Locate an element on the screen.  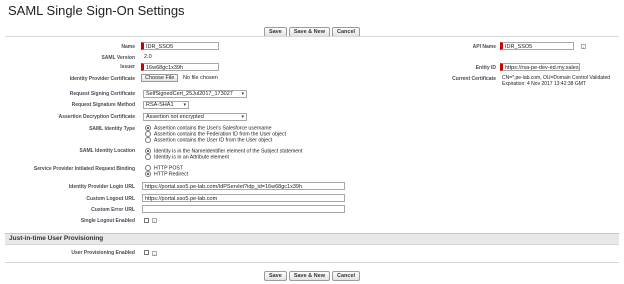
request-signing-cert-select: SelfSignedCert_25Jul2017_173027 ▾ is located at coordinates (195, 94).